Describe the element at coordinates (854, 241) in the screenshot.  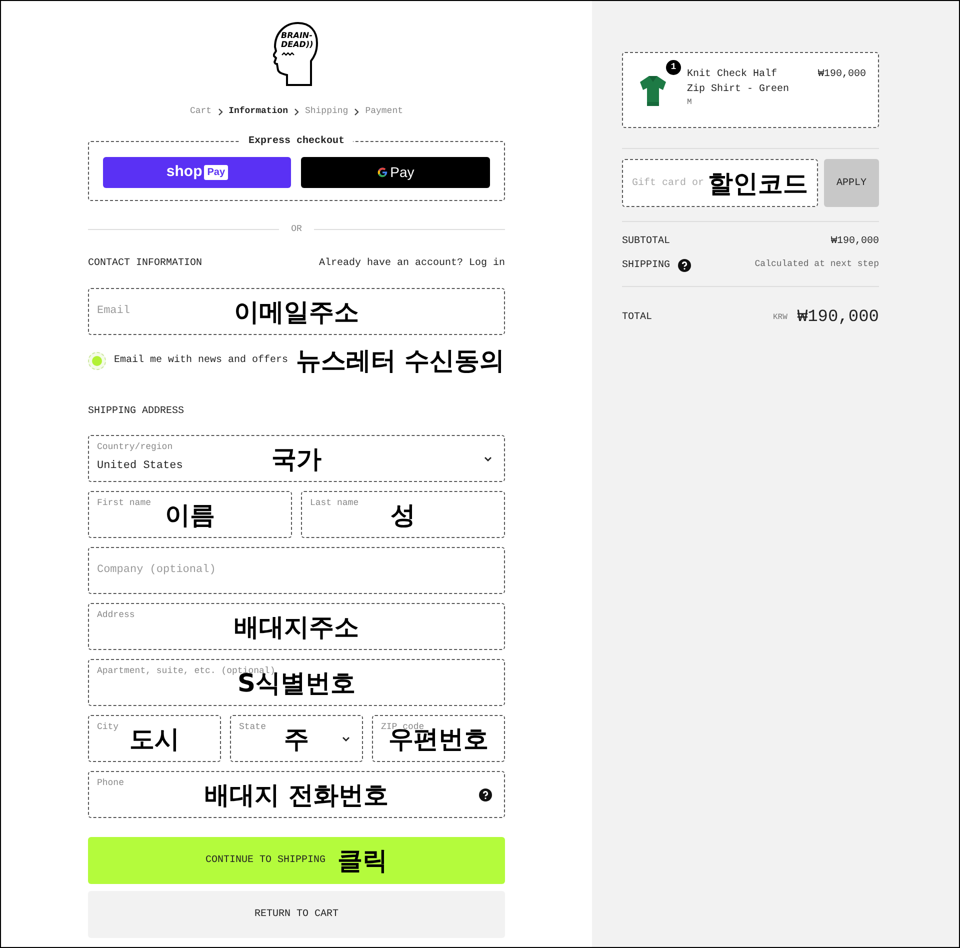
I see `summary-value: ₩190,000` at that location.